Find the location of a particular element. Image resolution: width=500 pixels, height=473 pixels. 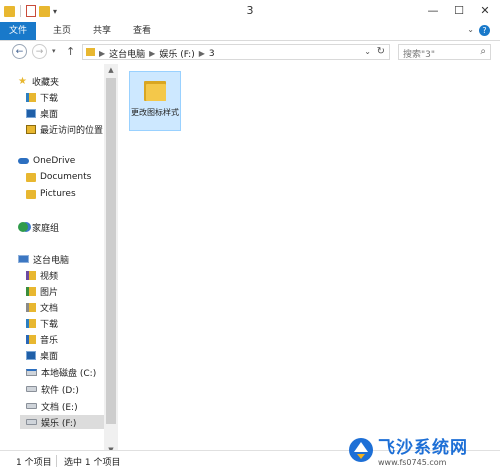

scroll-up-icon: ▲ is located at coordinates (111, 70).